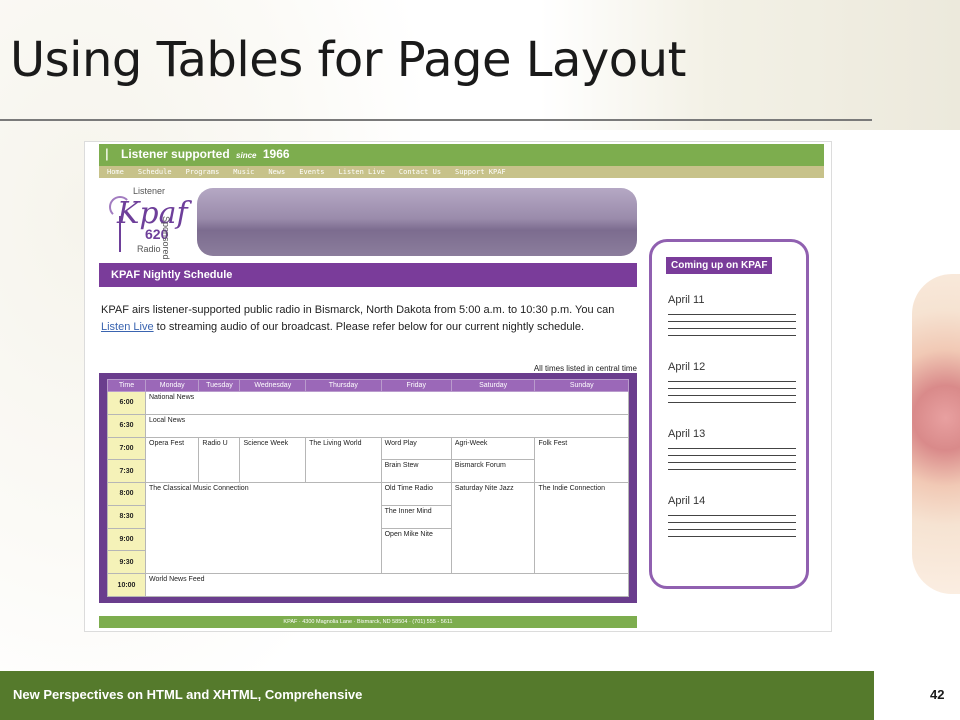 This screenshot has width=960, height=720. I want to click on site-tagline: Listener supported since 1966, so click(205, 154).